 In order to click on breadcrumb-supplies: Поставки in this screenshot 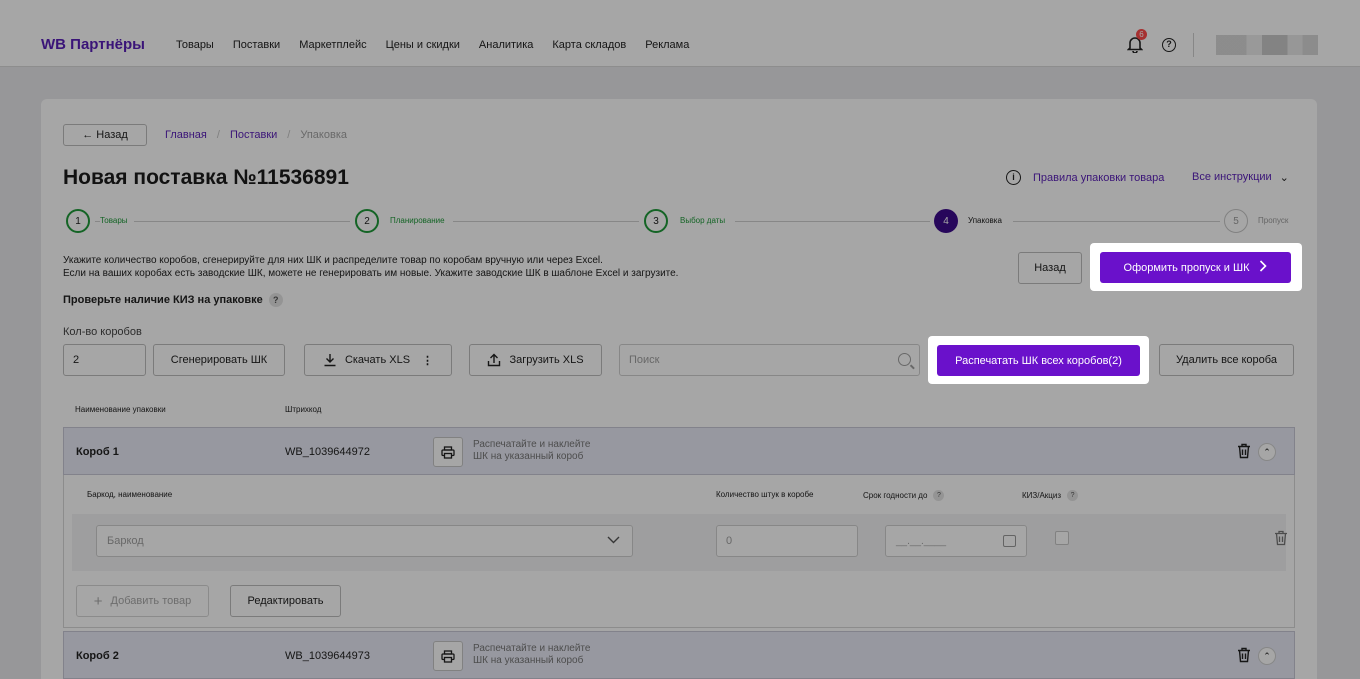, I will do `click(253, 135)`.